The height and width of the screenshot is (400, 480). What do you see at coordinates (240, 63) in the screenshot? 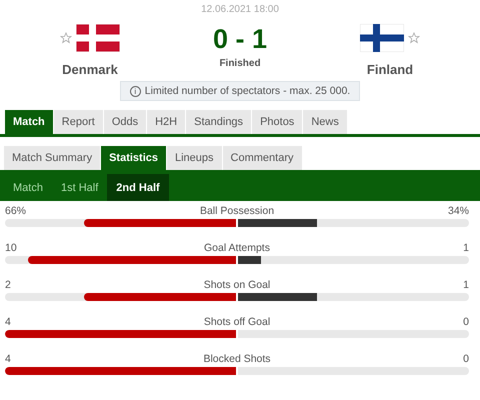
I see `match-status: Finished` at bounding box center [240, 63].